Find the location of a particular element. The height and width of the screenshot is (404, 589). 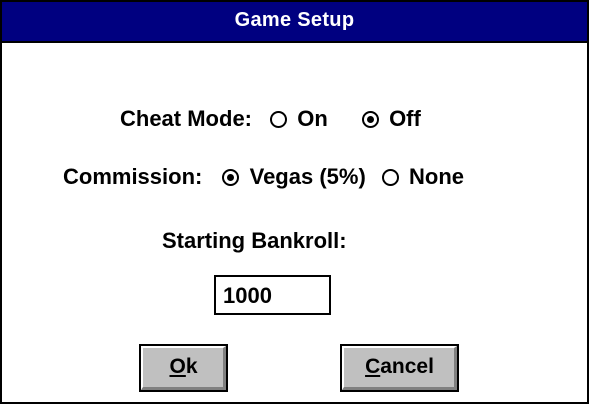

title-bar: Game Setup is located at coordinates (294, 22).